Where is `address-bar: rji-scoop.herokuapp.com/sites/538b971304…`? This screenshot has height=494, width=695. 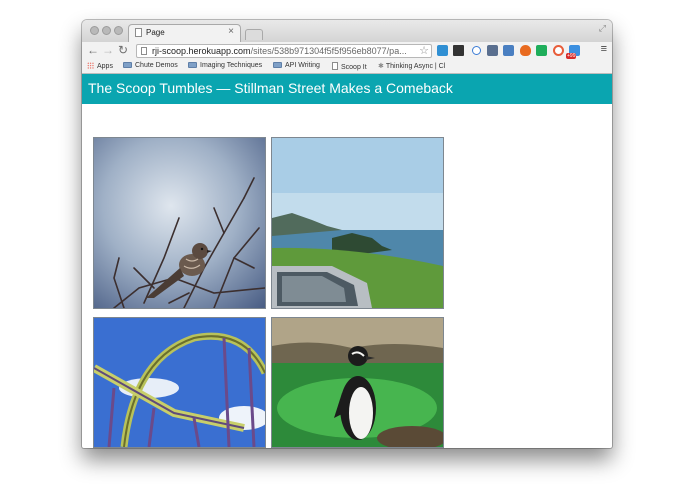 address-bar: rji-scoop.herokuapp.com/sites/538b971304… is located at coordinates (284, 51).